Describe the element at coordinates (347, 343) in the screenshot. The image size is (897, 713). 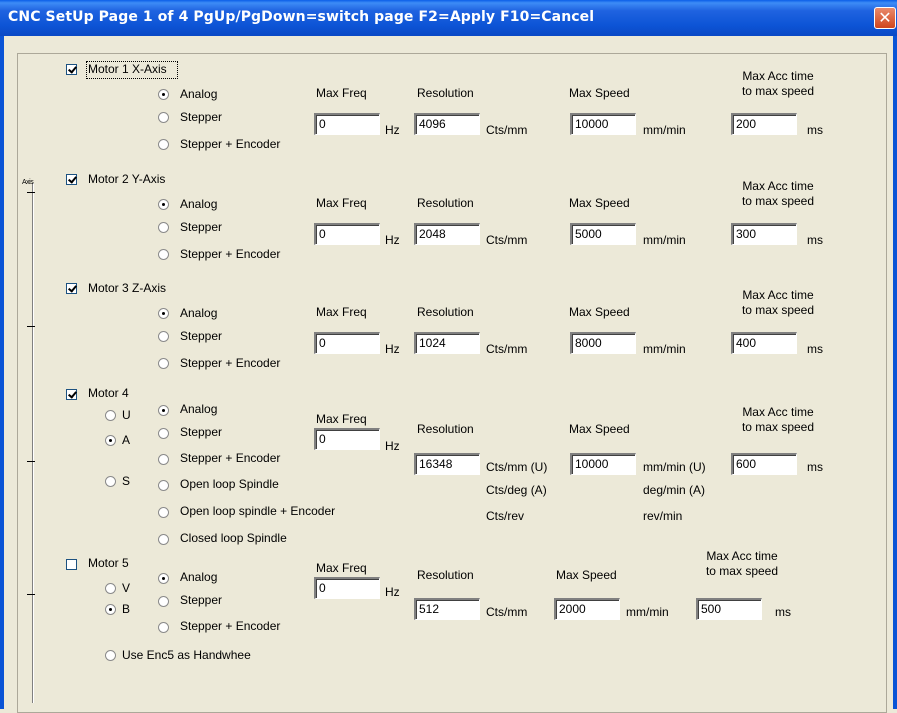
I see `motor-3-max-freq-input: 0` at that location.